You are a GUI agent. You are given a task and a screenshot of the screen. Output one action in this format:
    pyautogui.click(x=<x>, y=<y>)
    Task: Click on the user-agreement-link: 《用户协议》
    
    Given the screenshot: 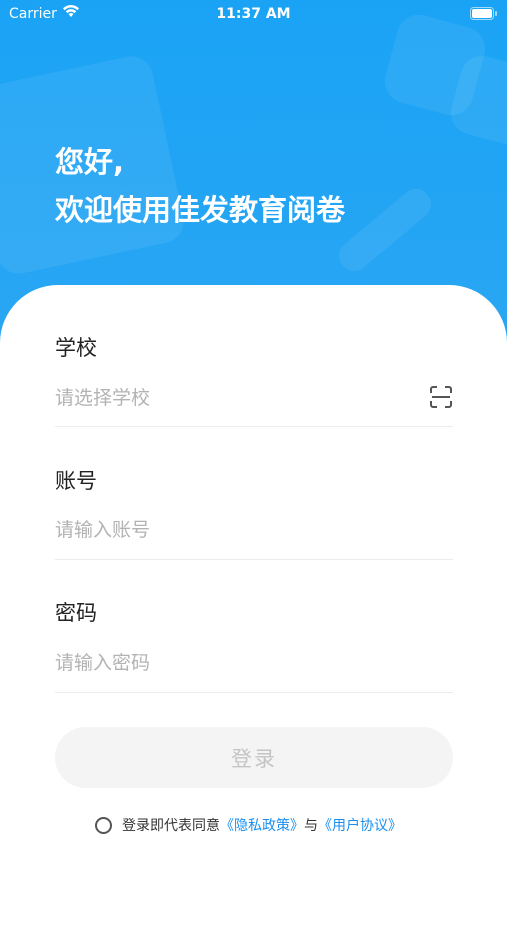 What is the action you would take?
    pyautogui.click(x=360, y=825)
    